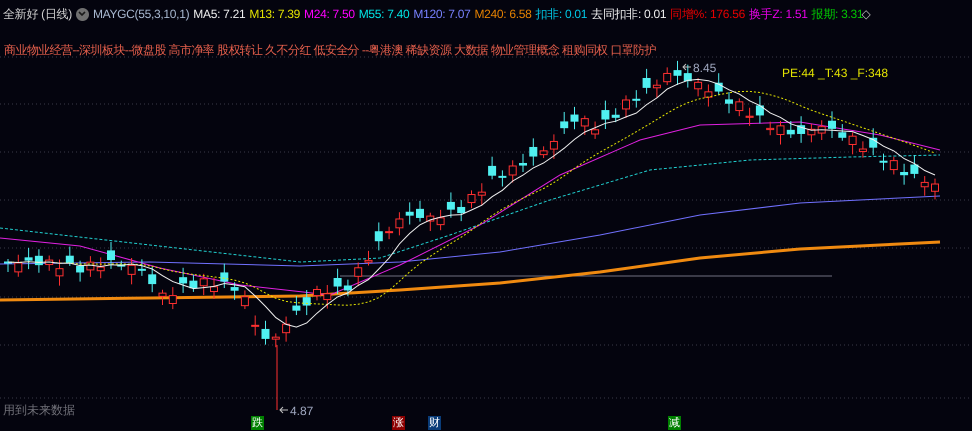  Describe the element at coordinates (274, 14) in the screenshot. I see `indicator-reading: M13: 7.39` at that location.